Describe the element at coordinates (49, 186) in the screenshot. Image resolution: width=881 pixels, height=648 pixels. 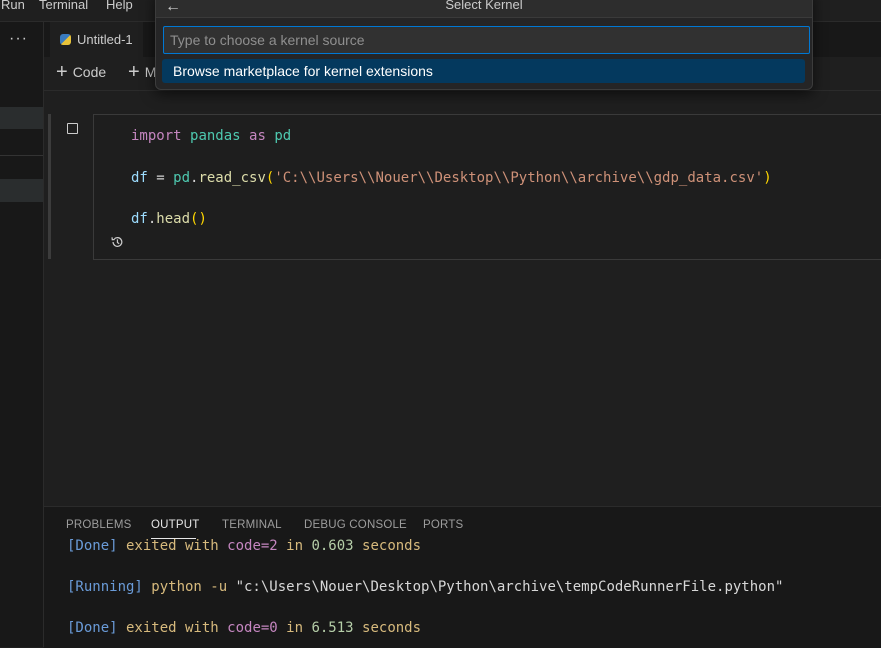
I see `cell-focus-indicator` at that location.